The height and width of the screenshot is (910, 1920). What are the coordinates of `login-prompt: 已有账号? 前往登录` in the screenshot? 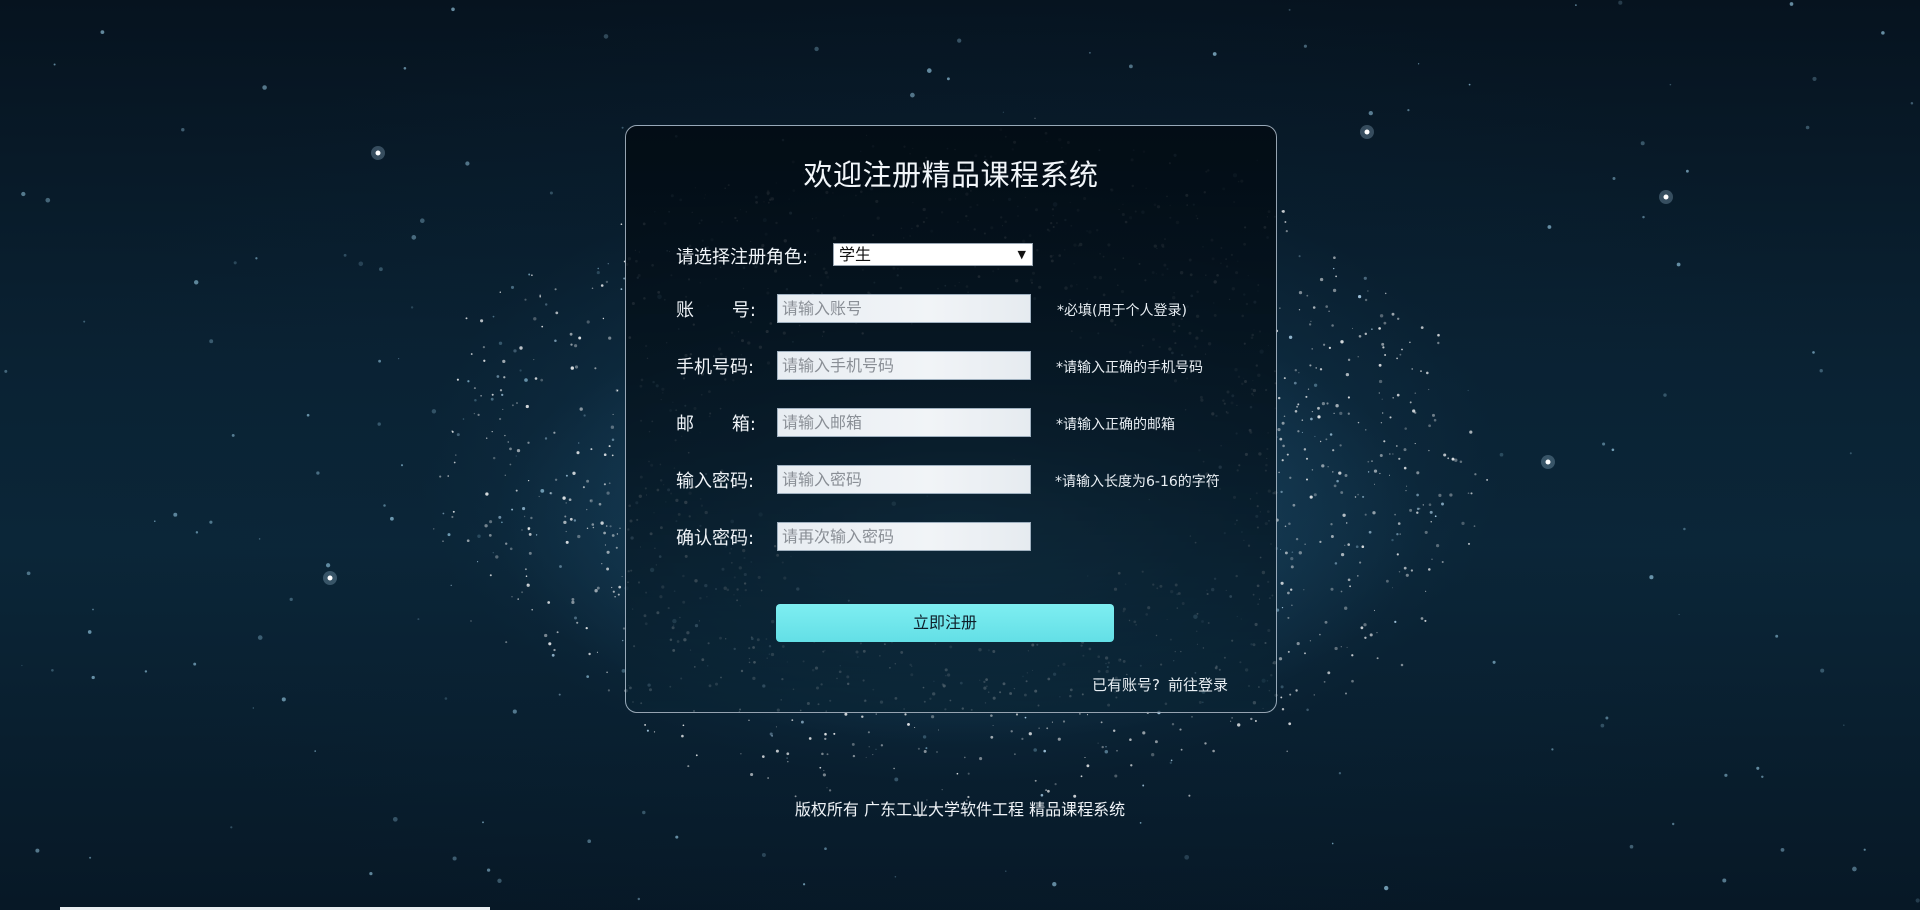 It's located at (1160, 684).